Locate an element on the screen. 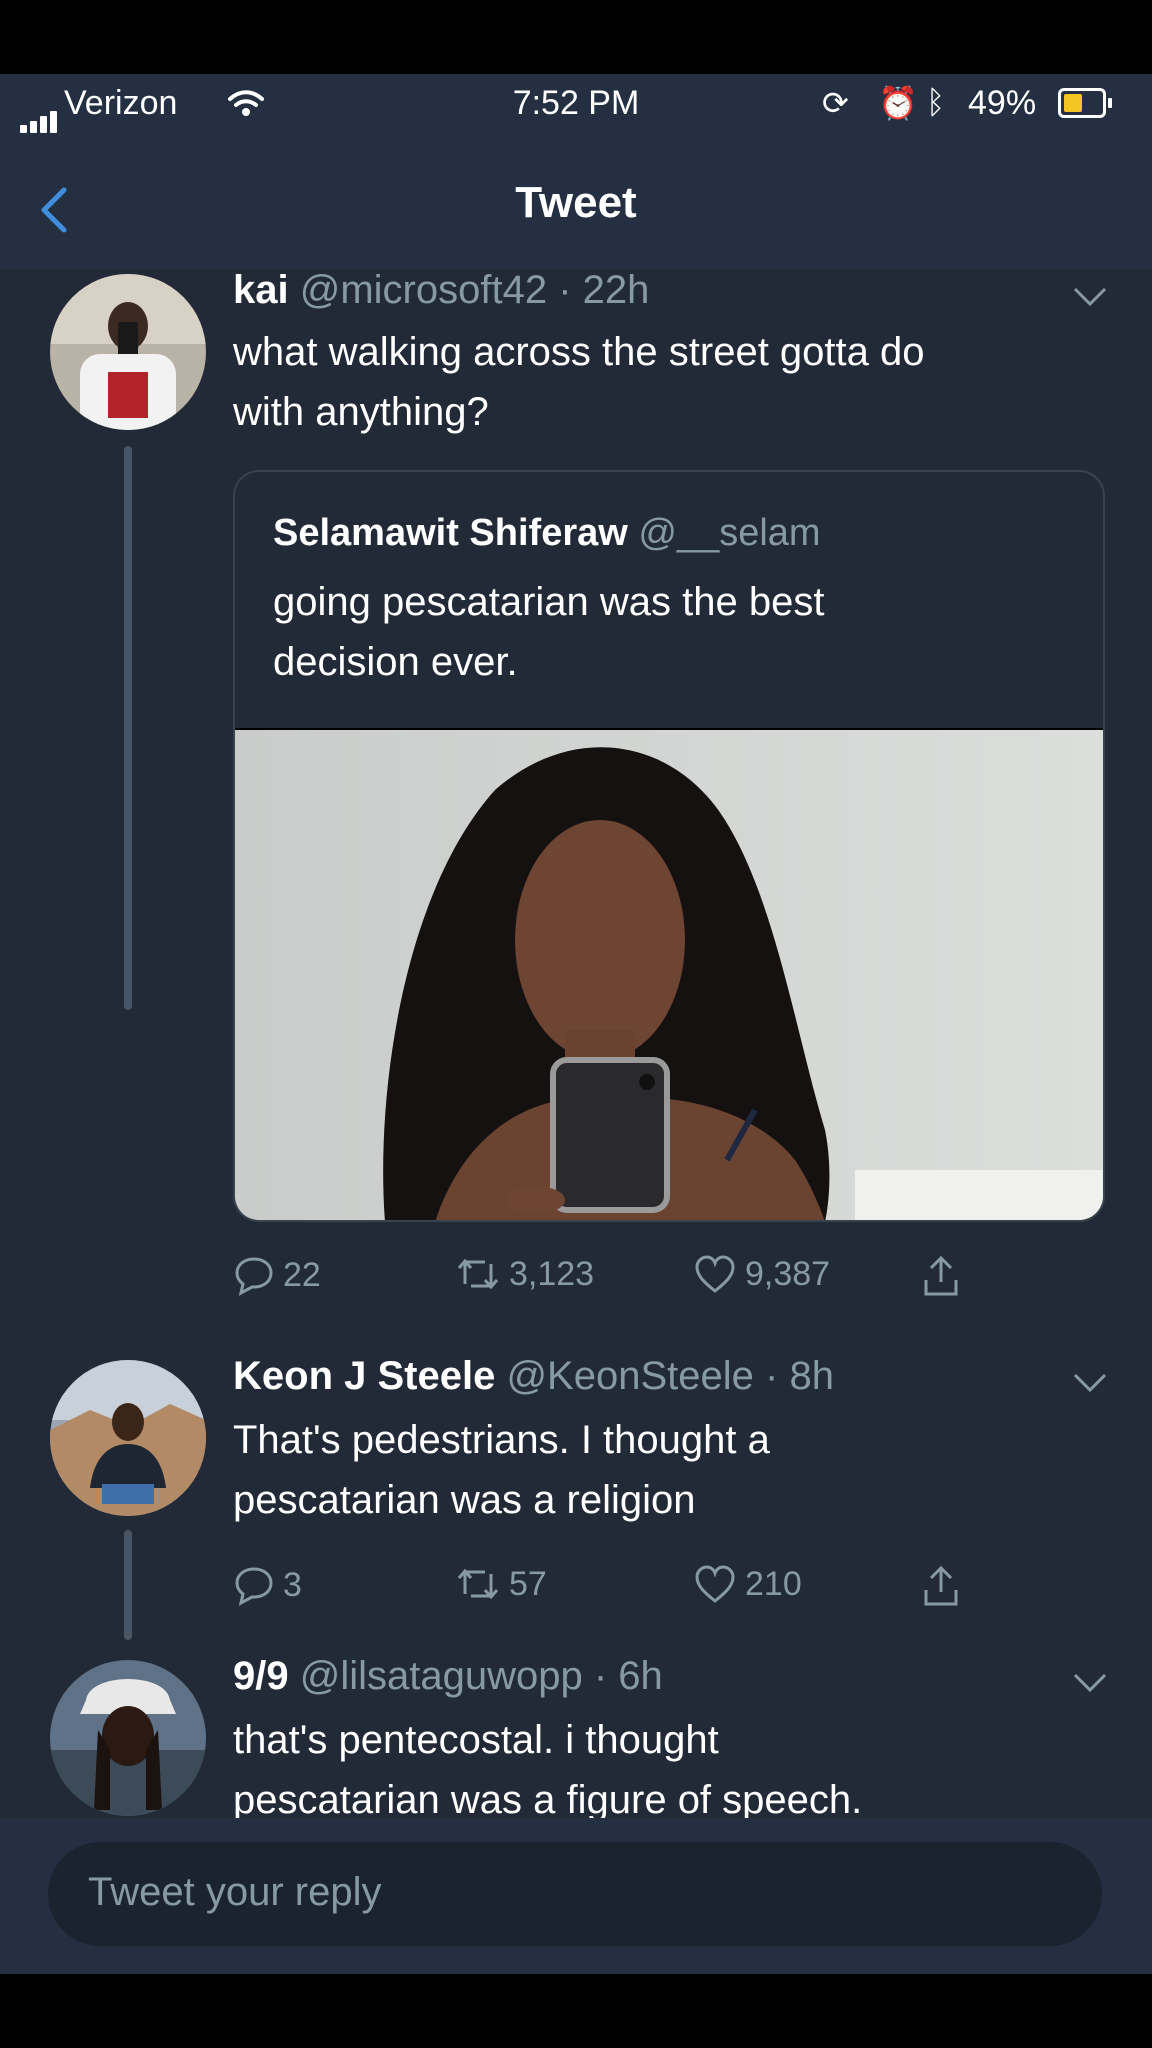 The height and width of the screenshot is (2048, 1152). reply-button: 22 is located at coordinates (277, 1275).